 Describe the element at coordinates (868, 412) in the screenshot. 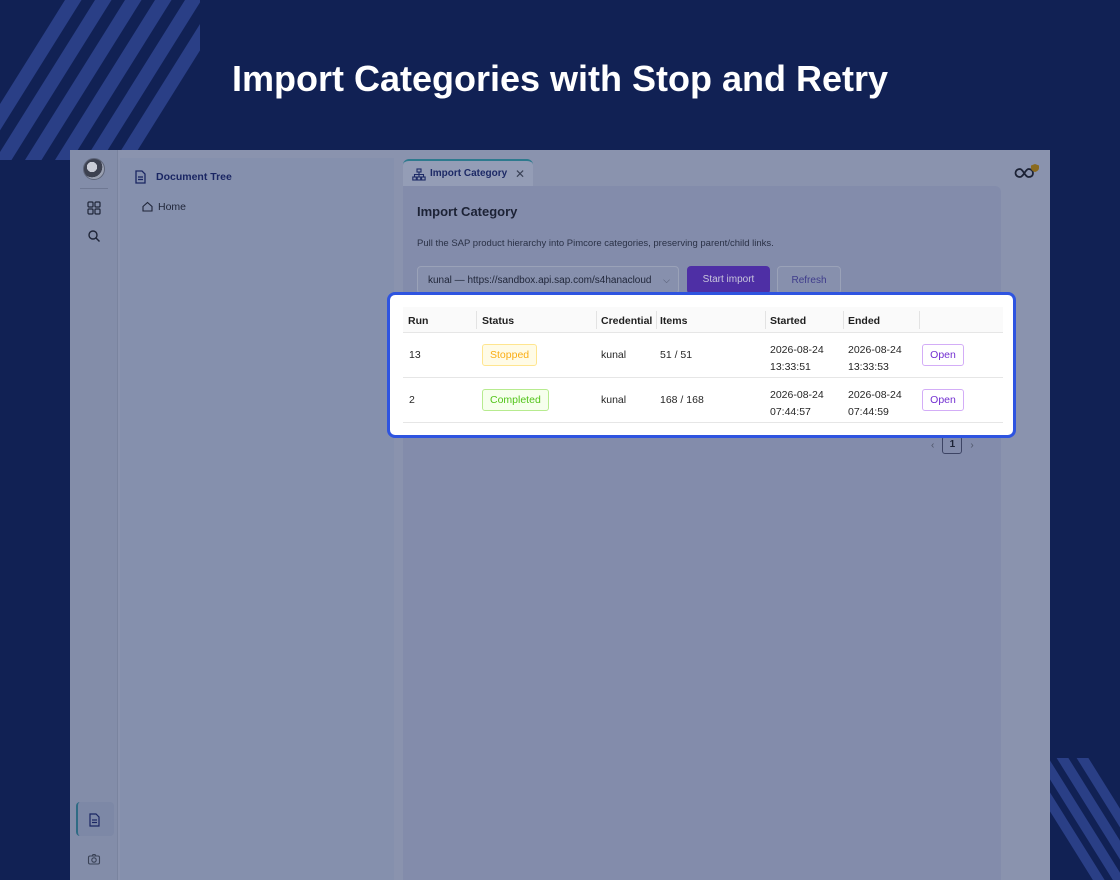

I see `ended-time: 07:44:59` at that location.